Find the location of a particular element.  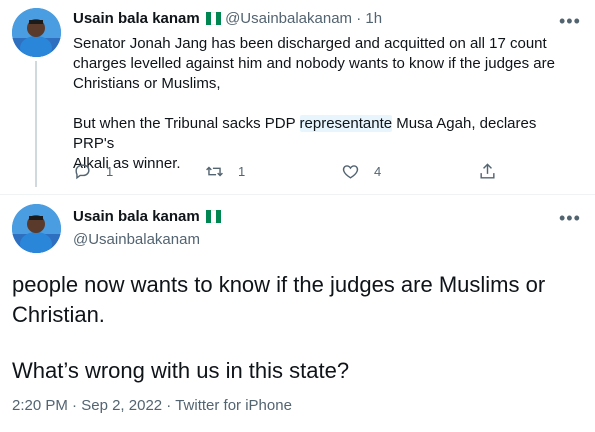

reply-count: 1 is located at coordinates (110, 171).